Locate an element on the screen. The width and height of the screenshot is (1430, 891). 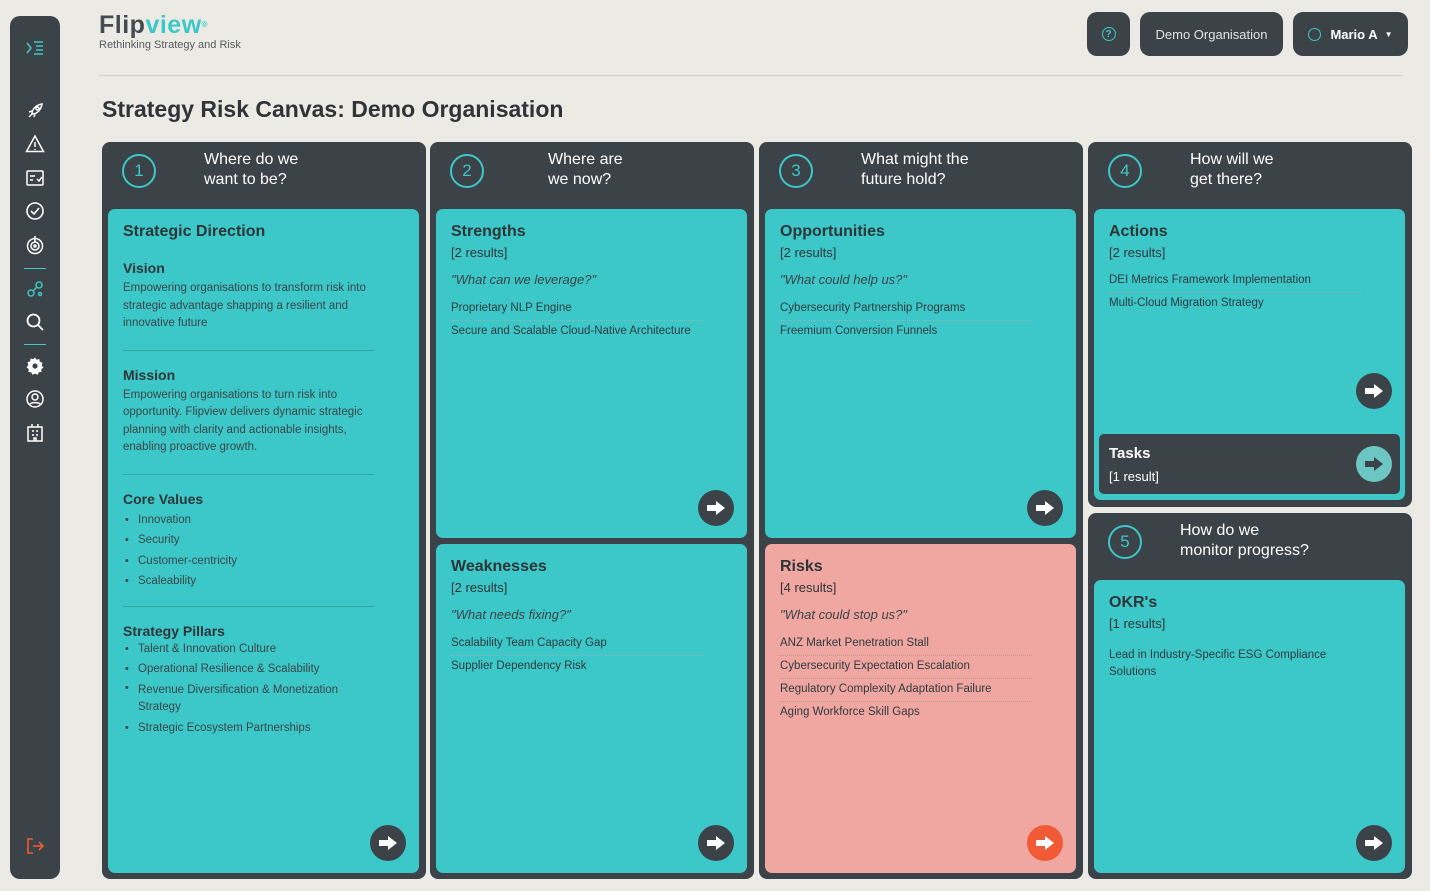
list-item: Cybersecurity Expectation Escalation is located at coordinates (906, 667).